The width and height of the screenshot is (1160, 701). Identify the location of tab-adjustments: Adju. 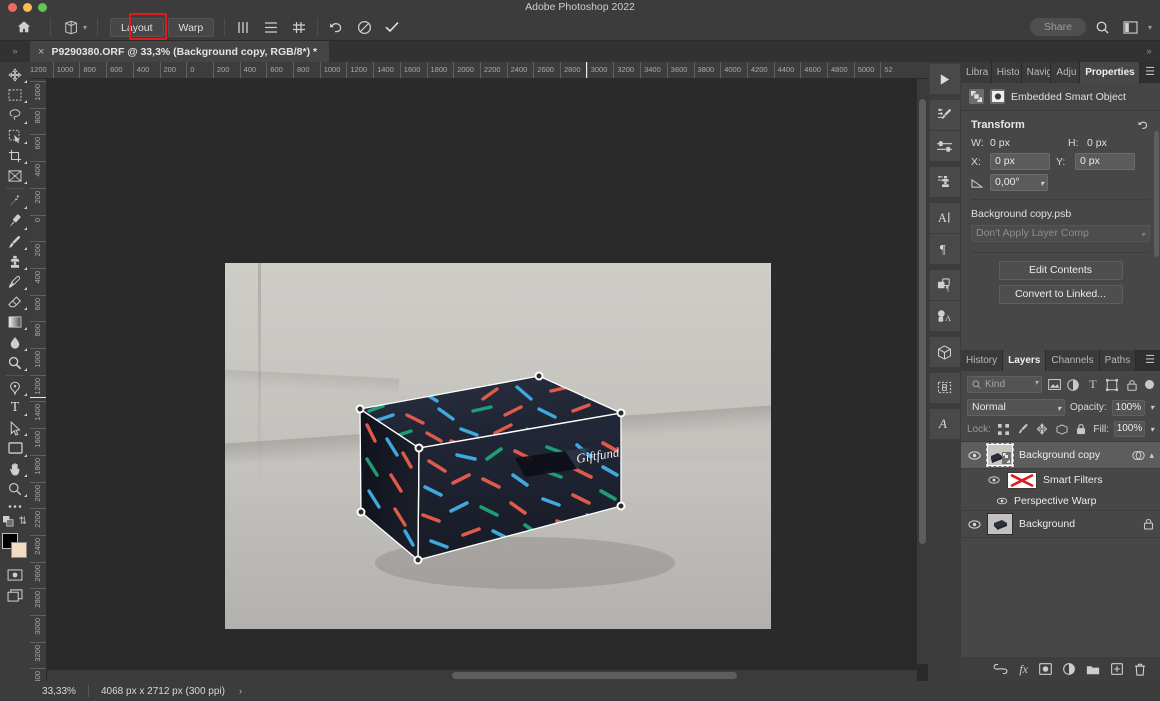
(1066, 72).